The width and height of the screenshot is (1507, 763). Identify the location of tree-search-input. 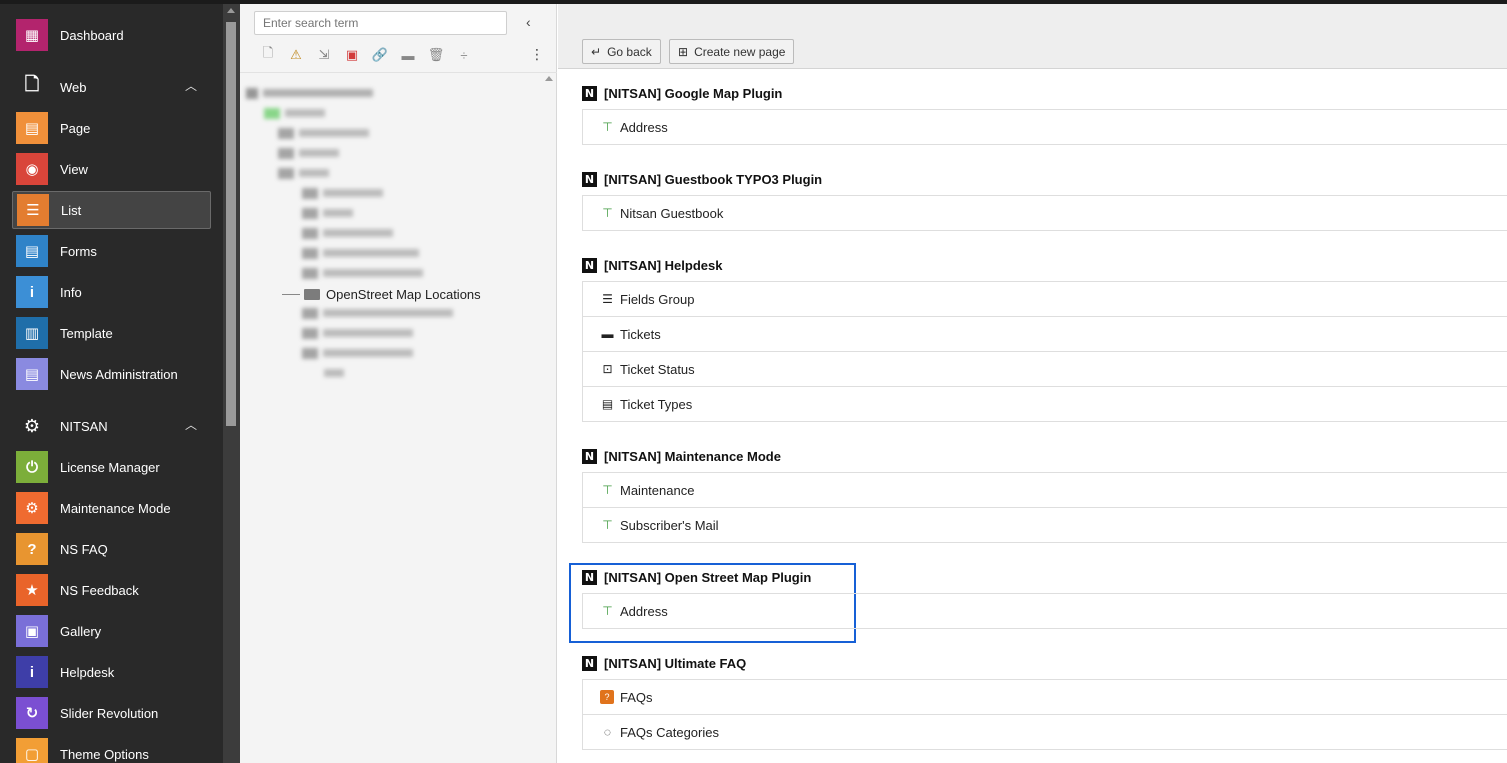
(380, 23).